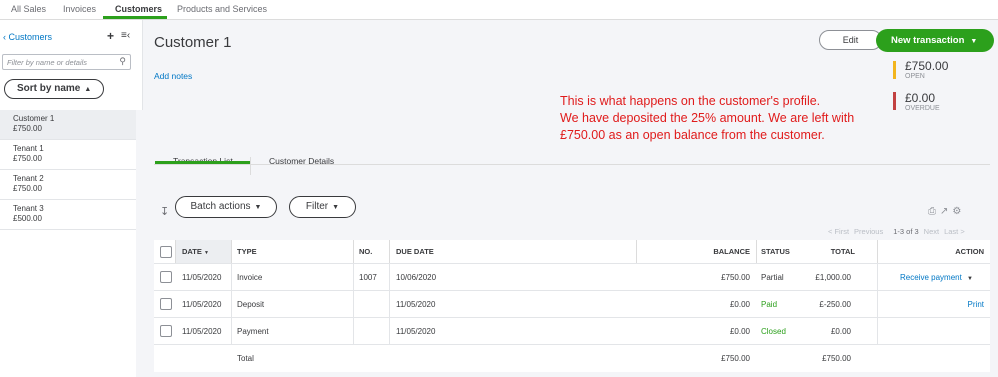  I want to click on cell-type: Invoice, so click(250, 277).